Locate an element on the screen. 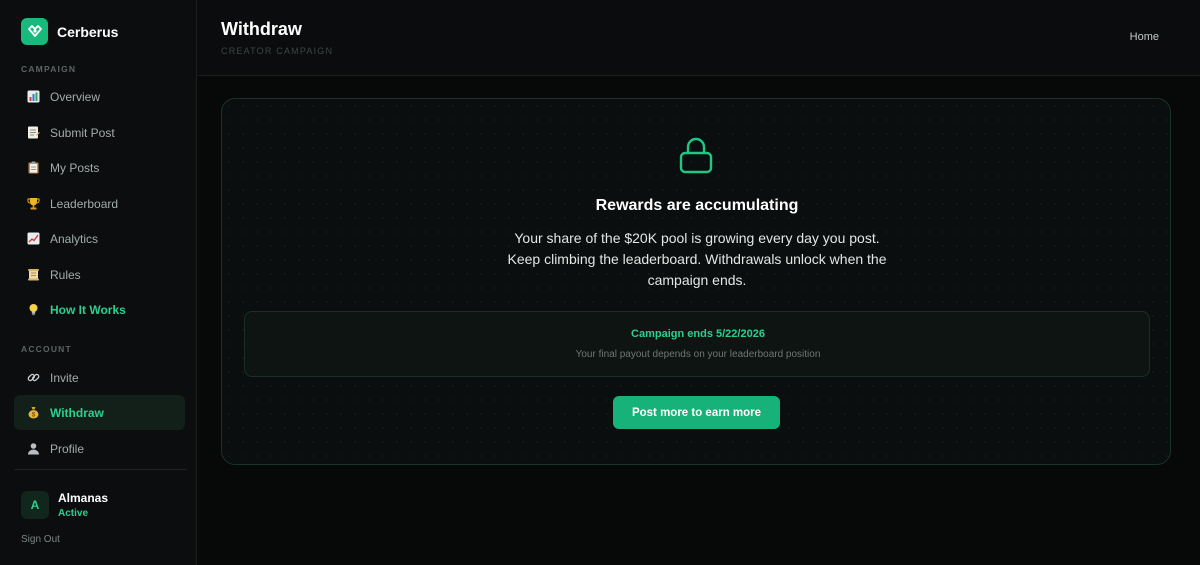  sidebar-item-rules: Rules is located at coordinates (99, 274).